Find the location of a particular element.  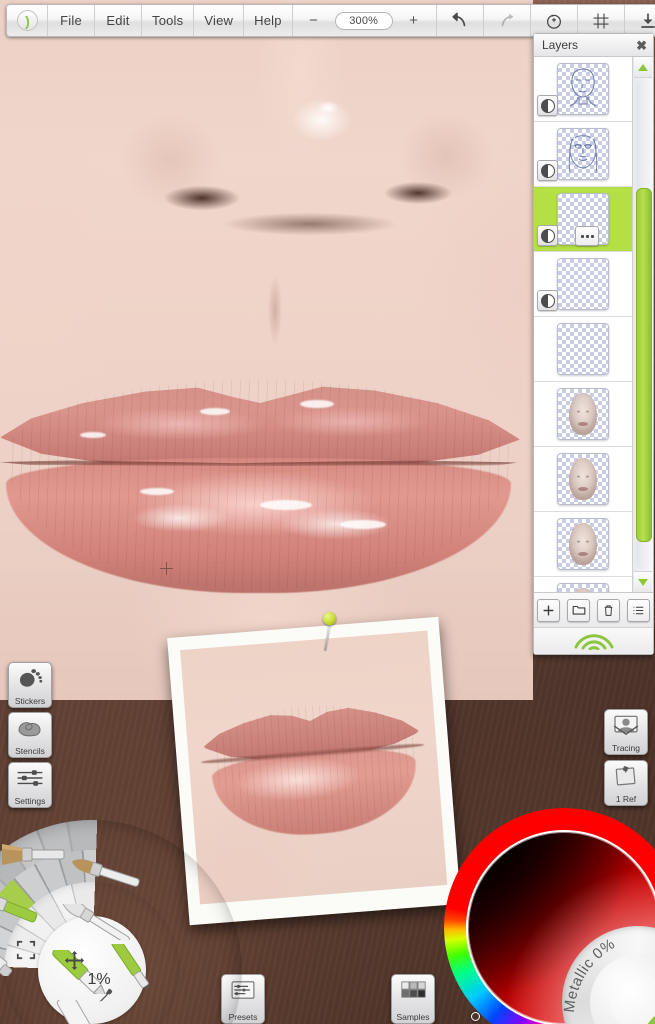

folder-button is located at coordinates (579, 610).